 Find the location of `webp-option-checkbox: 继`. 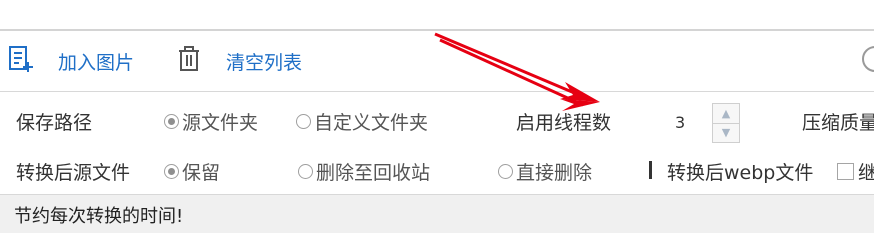

webp-option-checkbox: 继 is located at coordinates (855, 171).